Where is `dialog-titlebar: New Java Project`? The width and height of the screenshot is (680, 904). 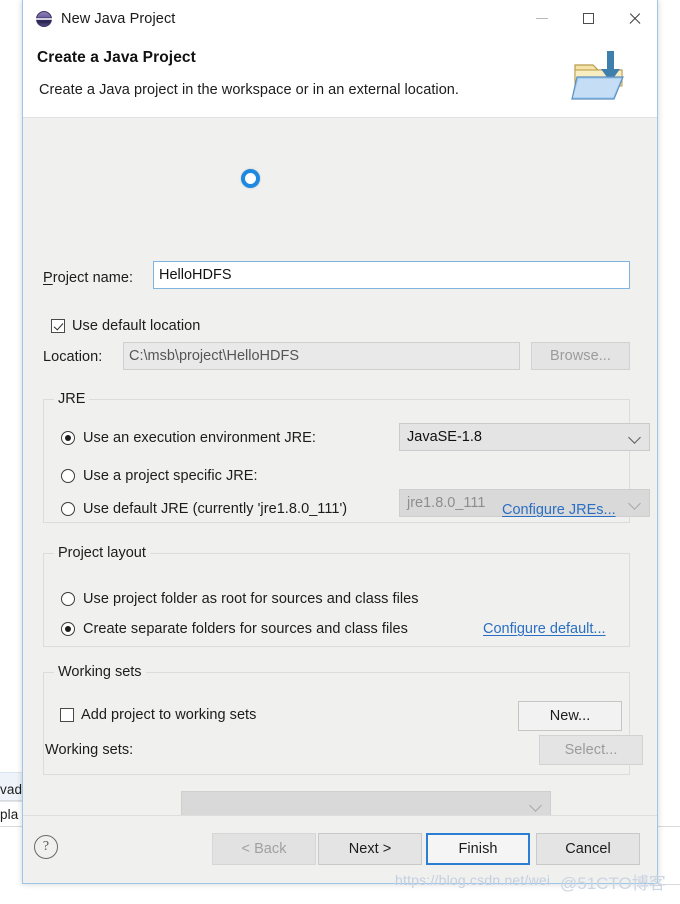
dialog-titlebar: New Java Project is located at coordinates (340, 18).